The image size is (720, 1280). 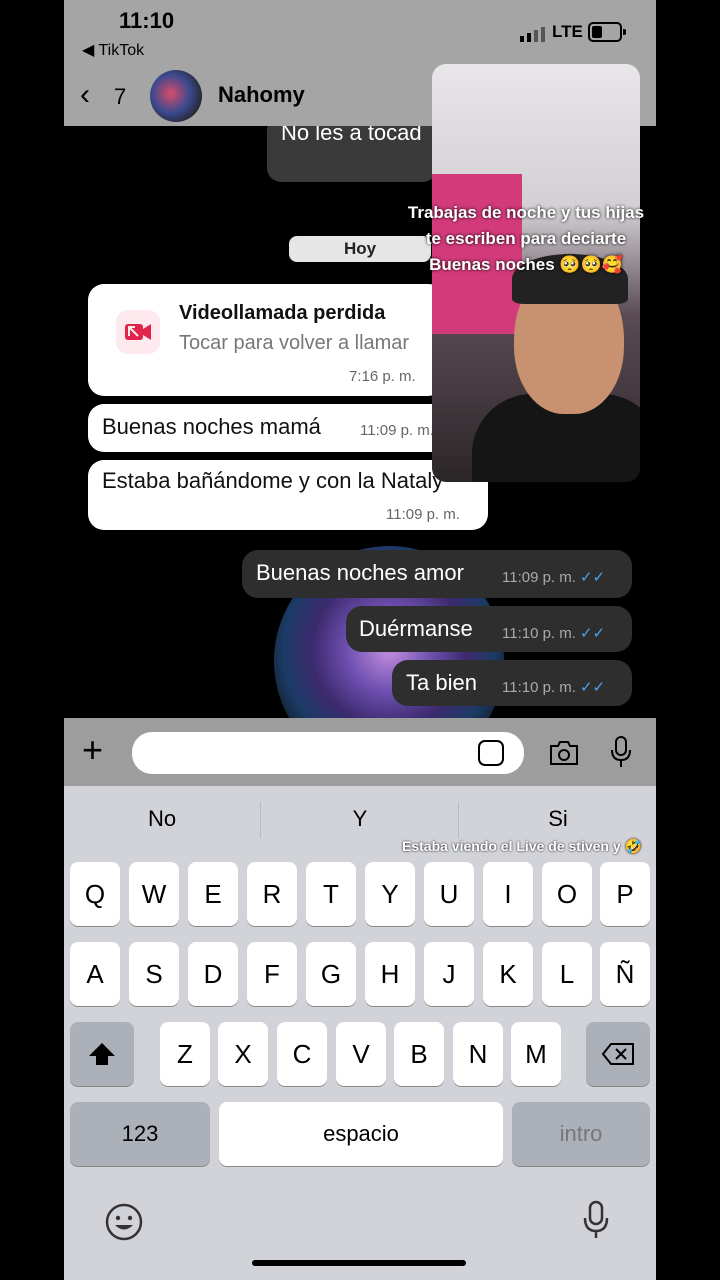 I want to click on key: V, so click(x=361, y=1054).